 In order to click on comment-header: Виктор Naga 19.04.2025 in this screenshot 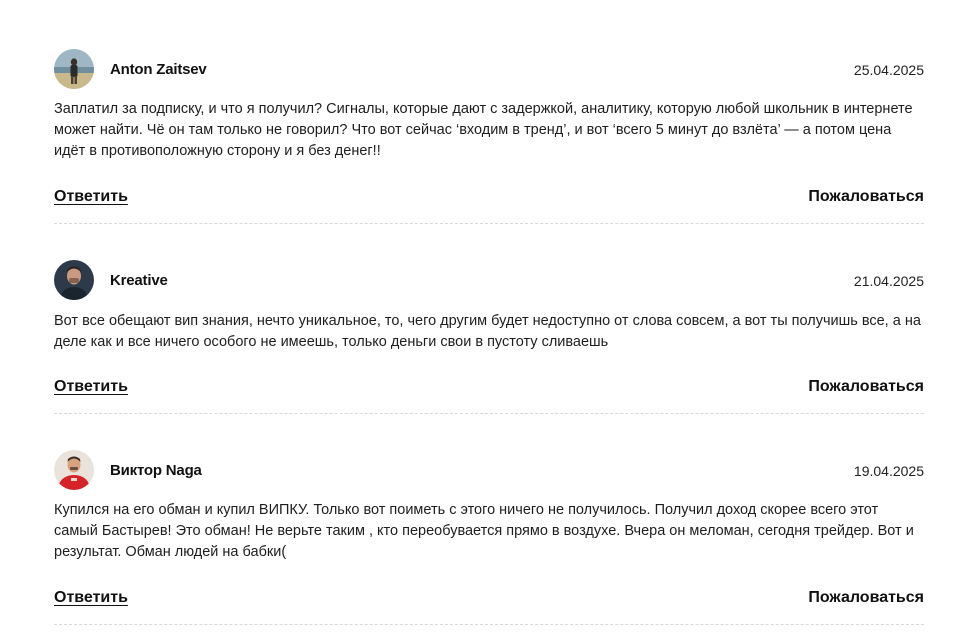, I will do `click(489, 471)`.